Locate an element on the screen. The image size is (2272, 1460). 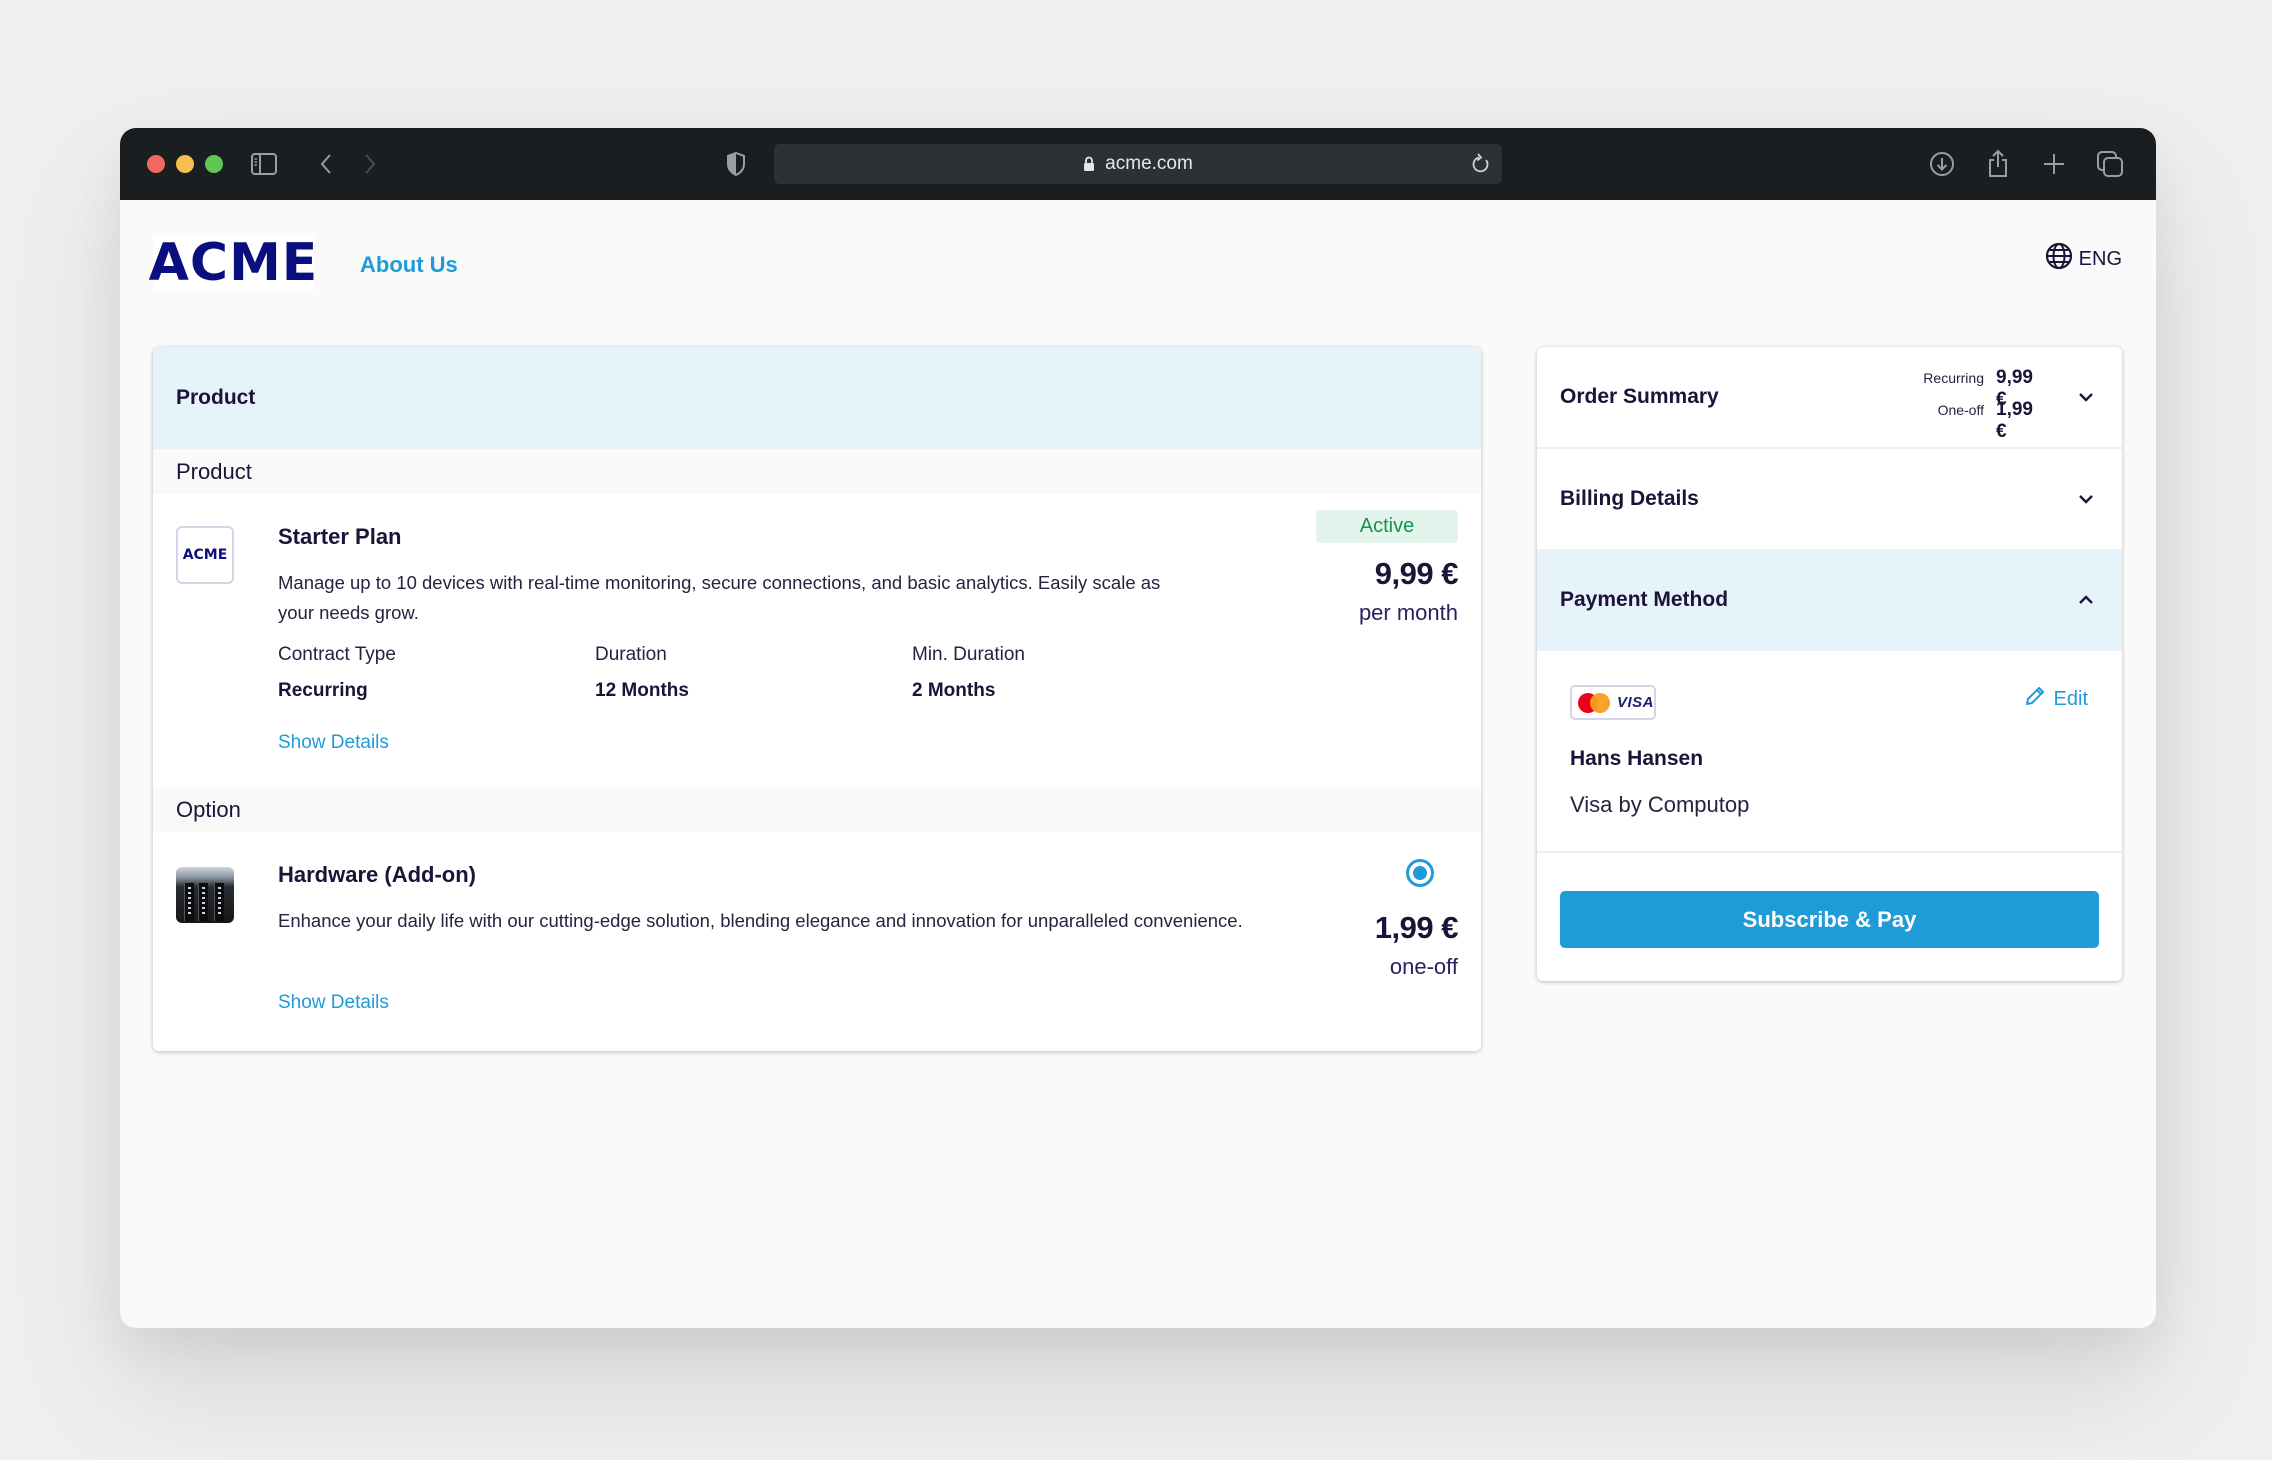
total-label: One-off is located at coordinates (1960, 410).